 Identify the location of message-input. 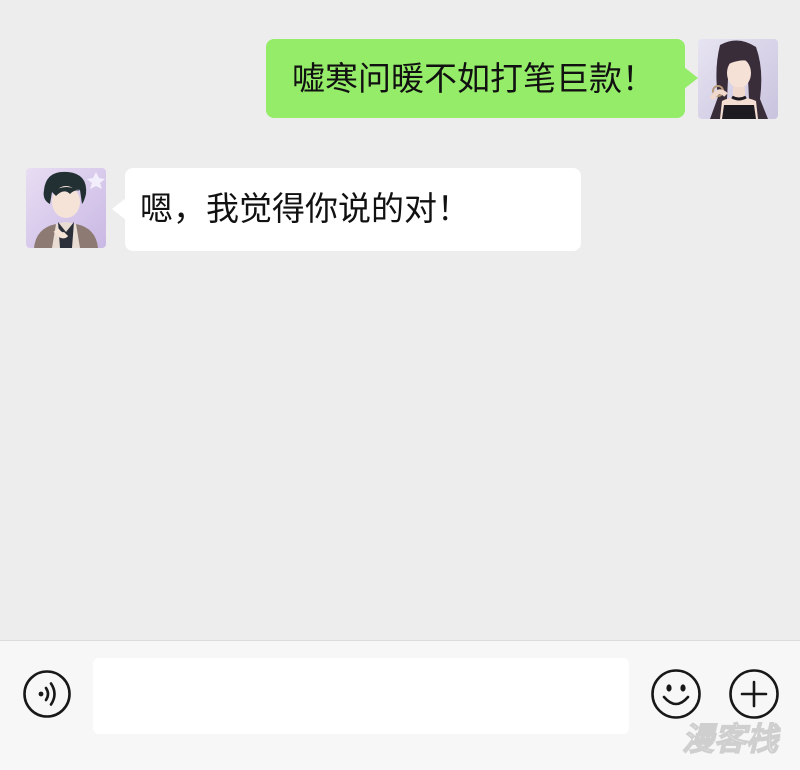
(361, 696).